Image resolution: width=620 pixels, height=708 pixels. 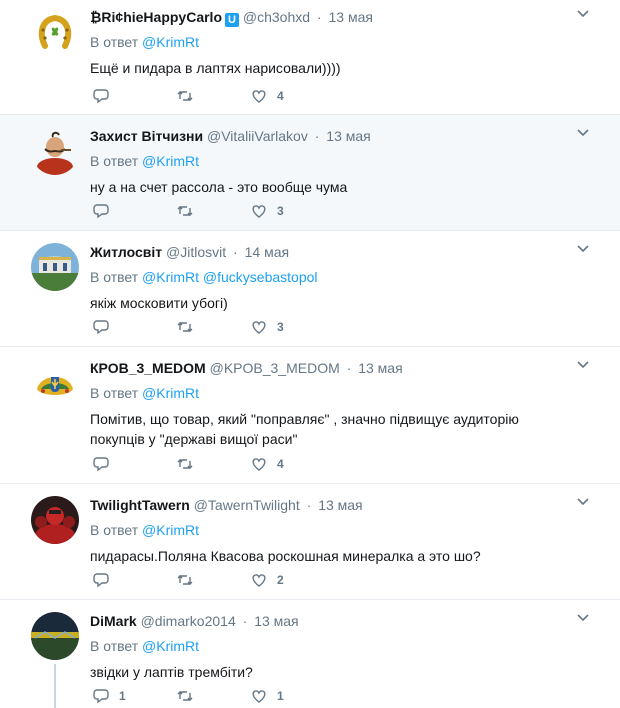 I want to click on timestamp: 14 мая, so click(x=267, y=252).